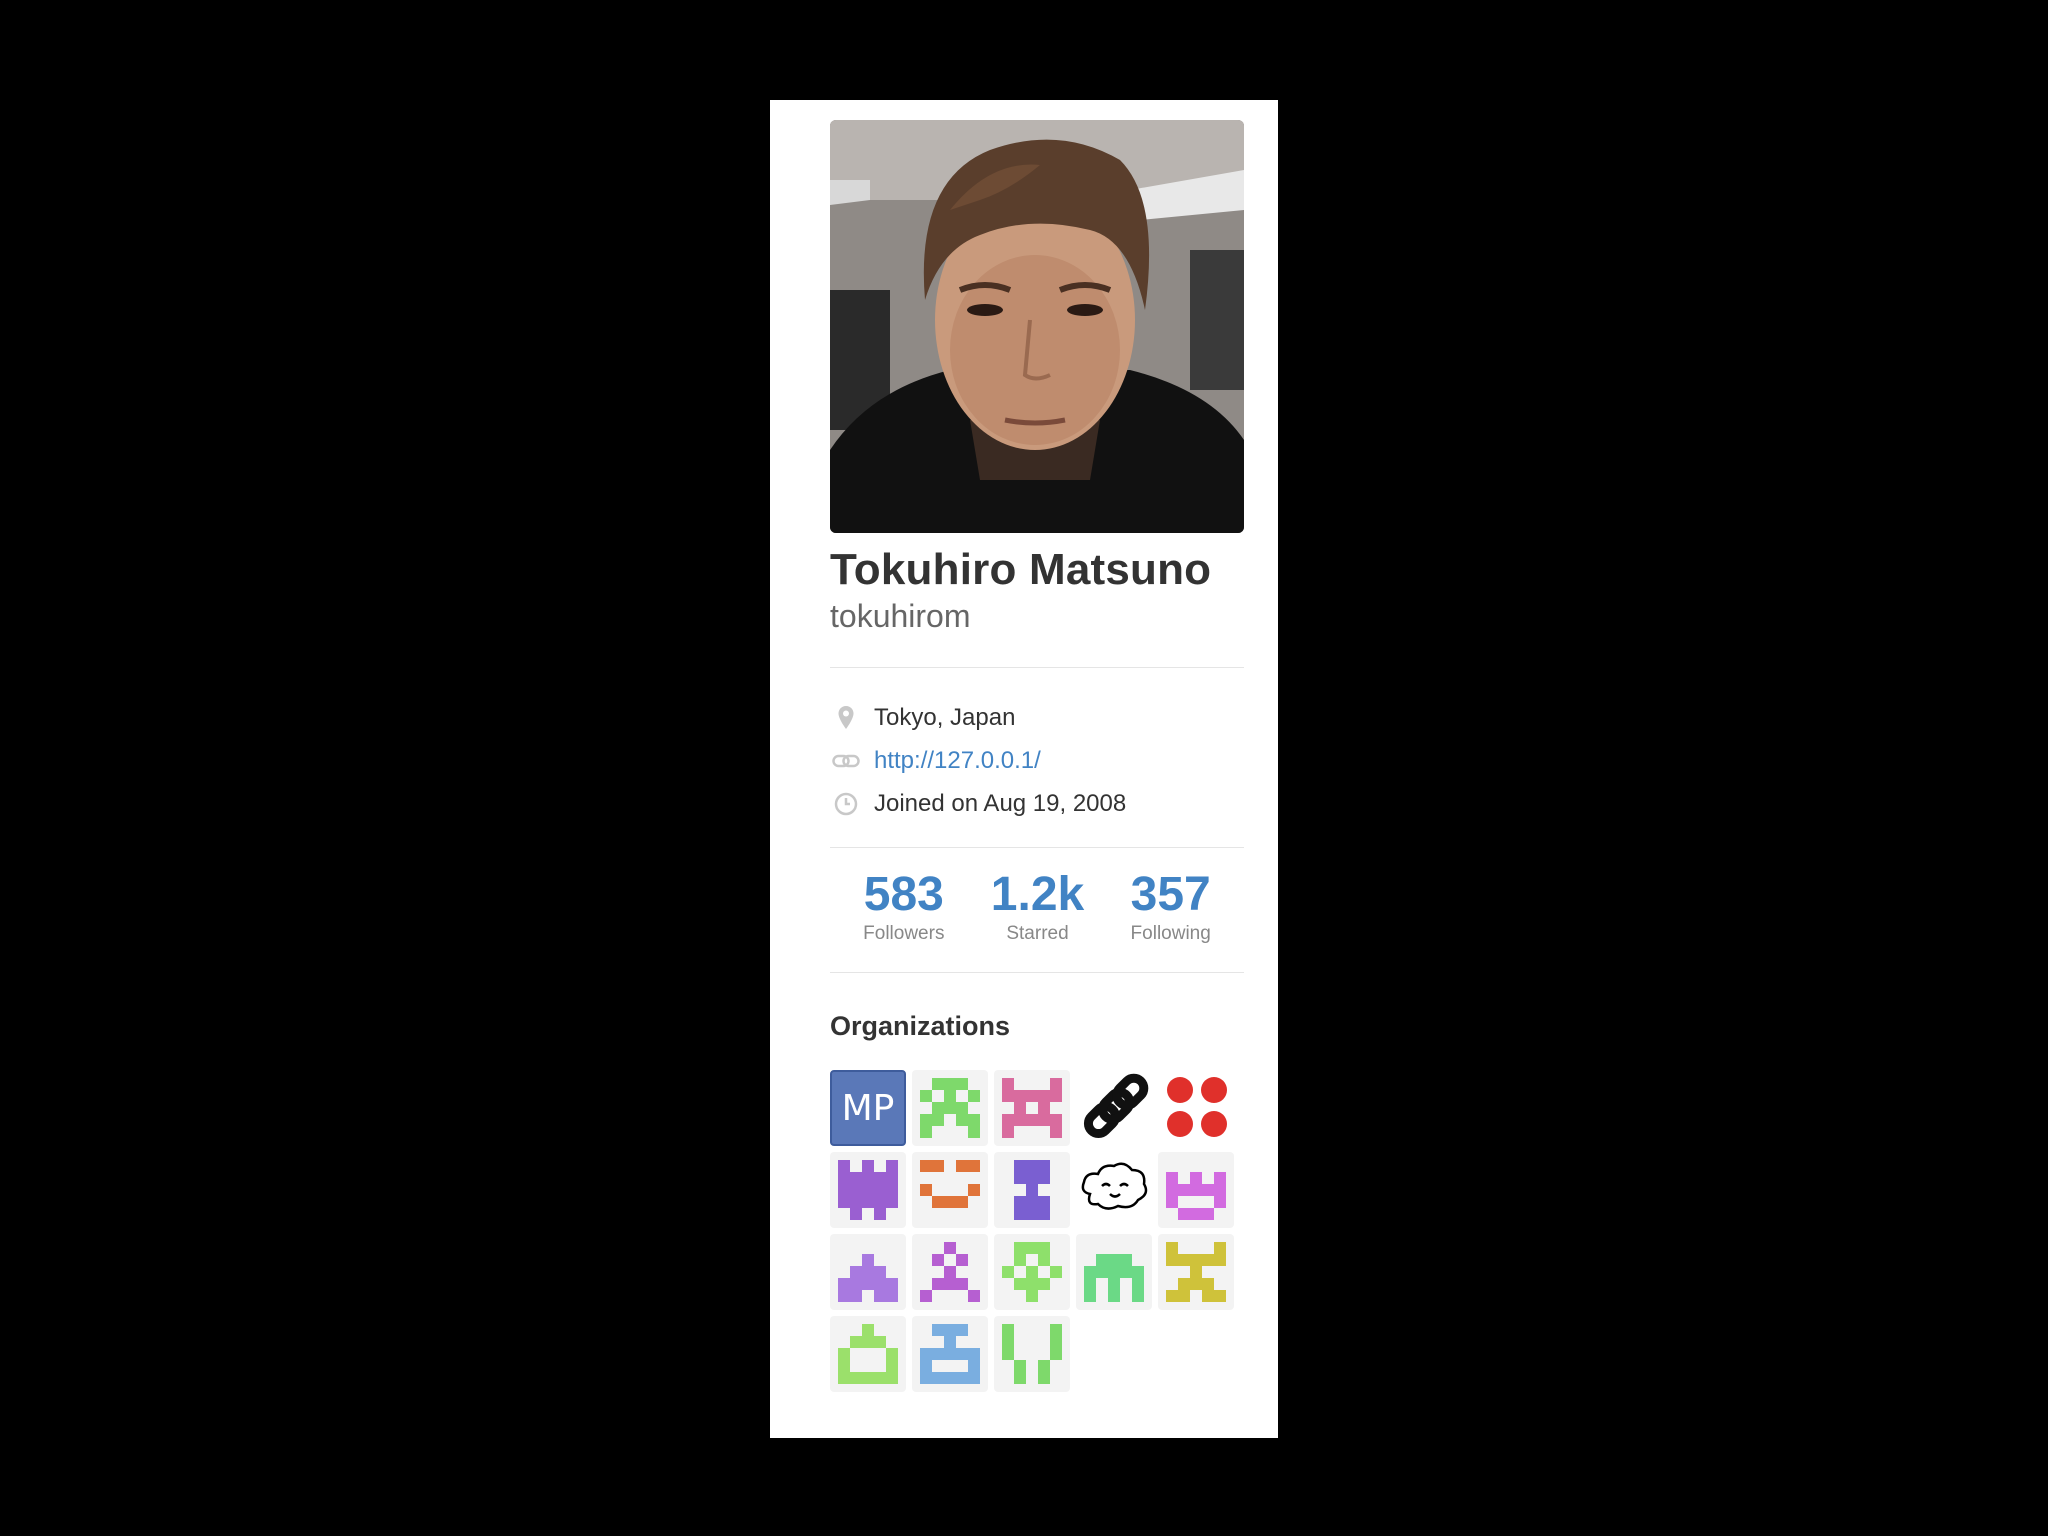  I want to click on org-identicon-lightgreen, so click(868, 1354).